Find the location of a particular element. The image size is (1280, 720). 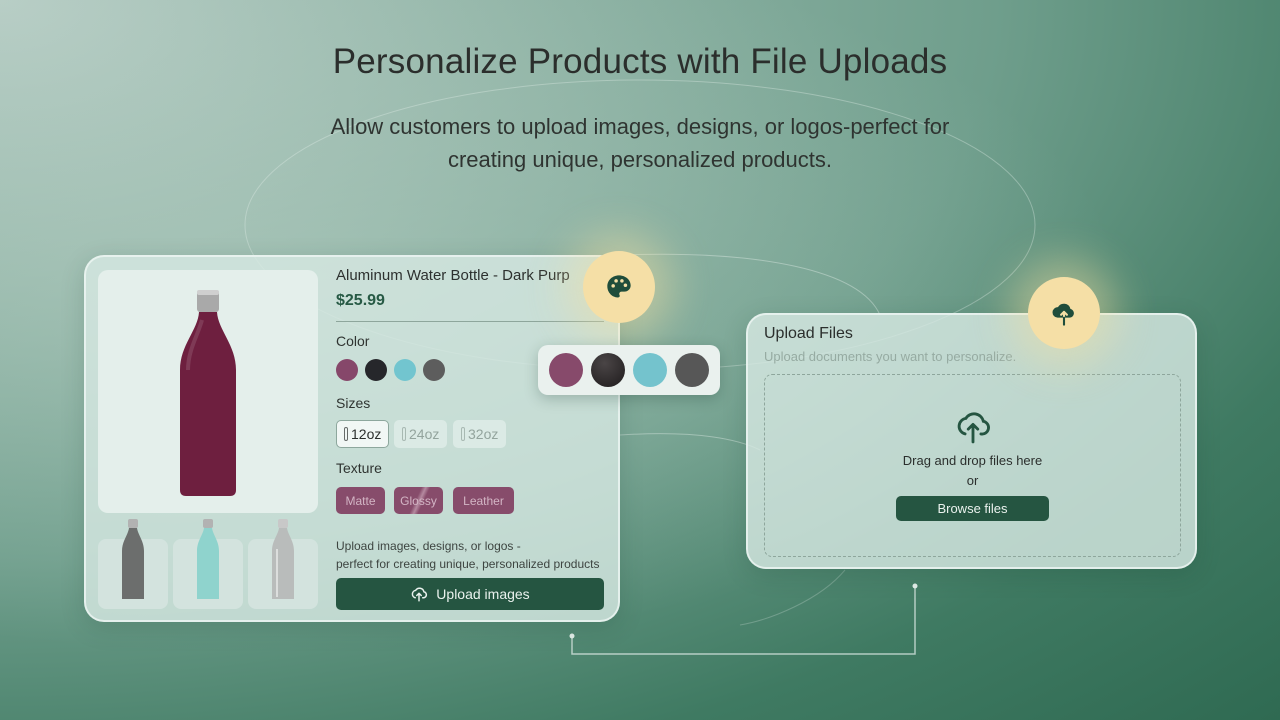

color-swatch-dark-purple is located at coordinates (347, 370).